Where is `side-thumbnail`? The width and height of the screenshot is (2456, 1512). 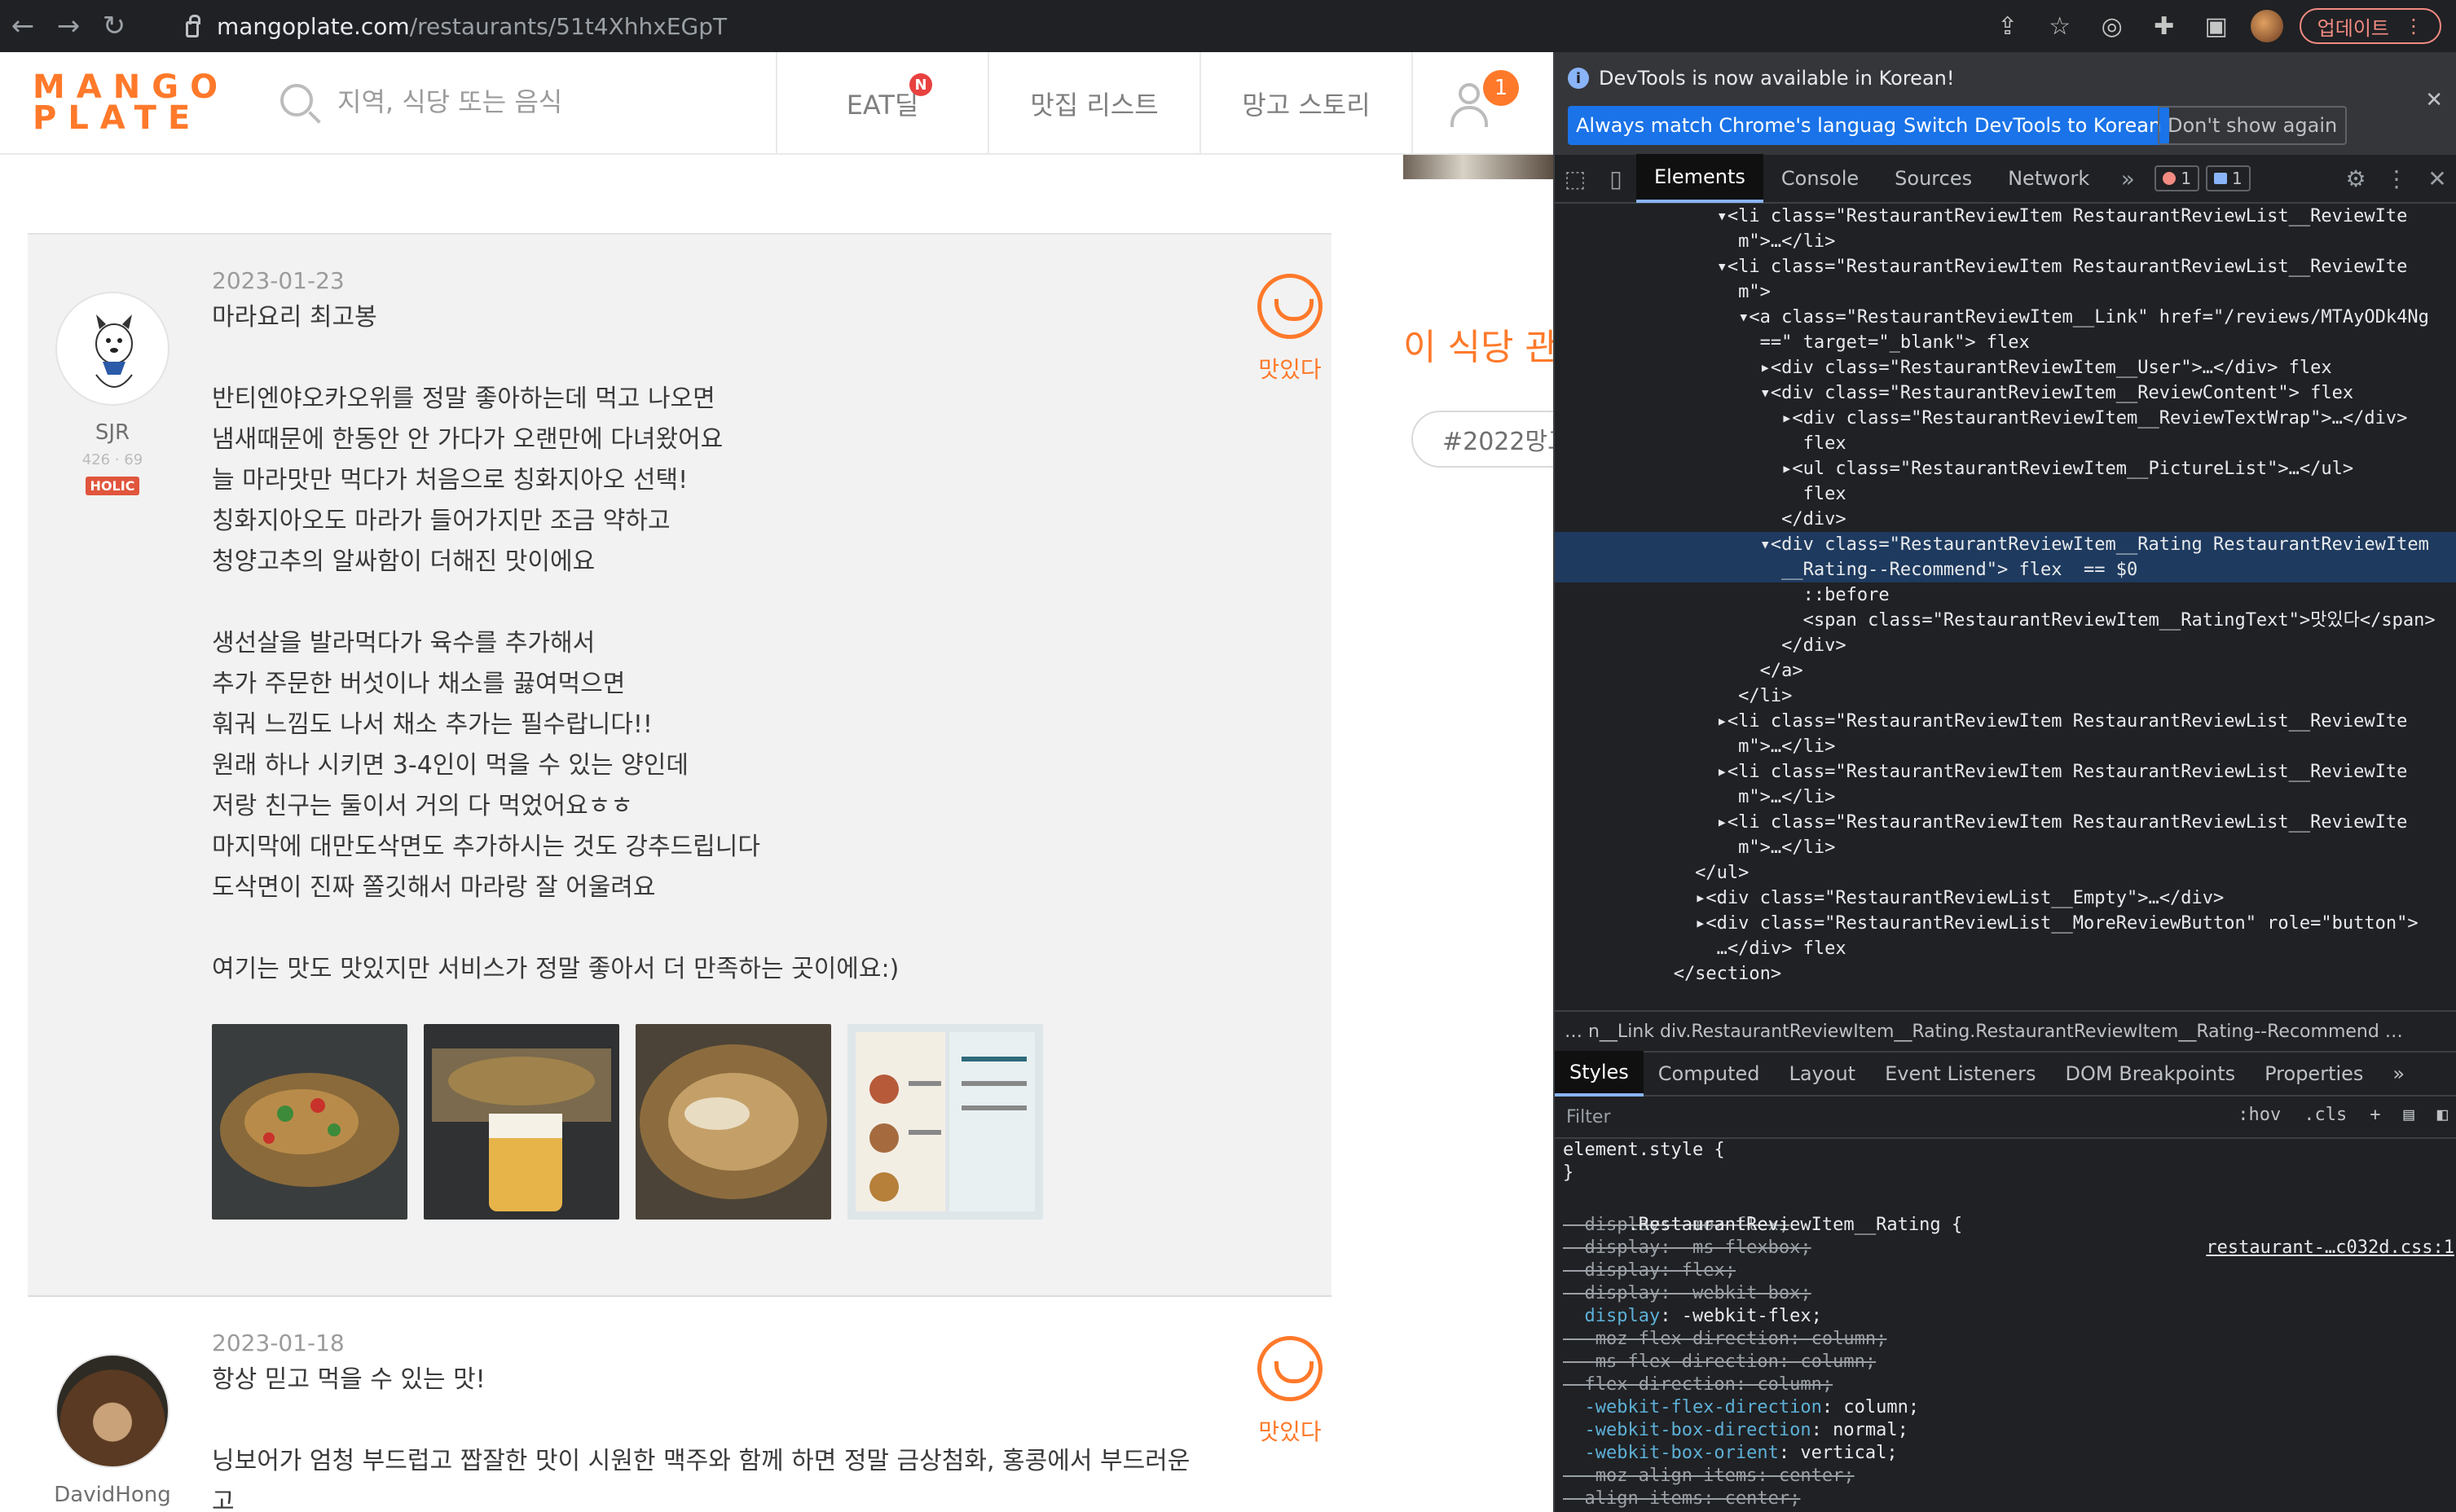 side-thumbnail is located at coordinates (1478, 167).